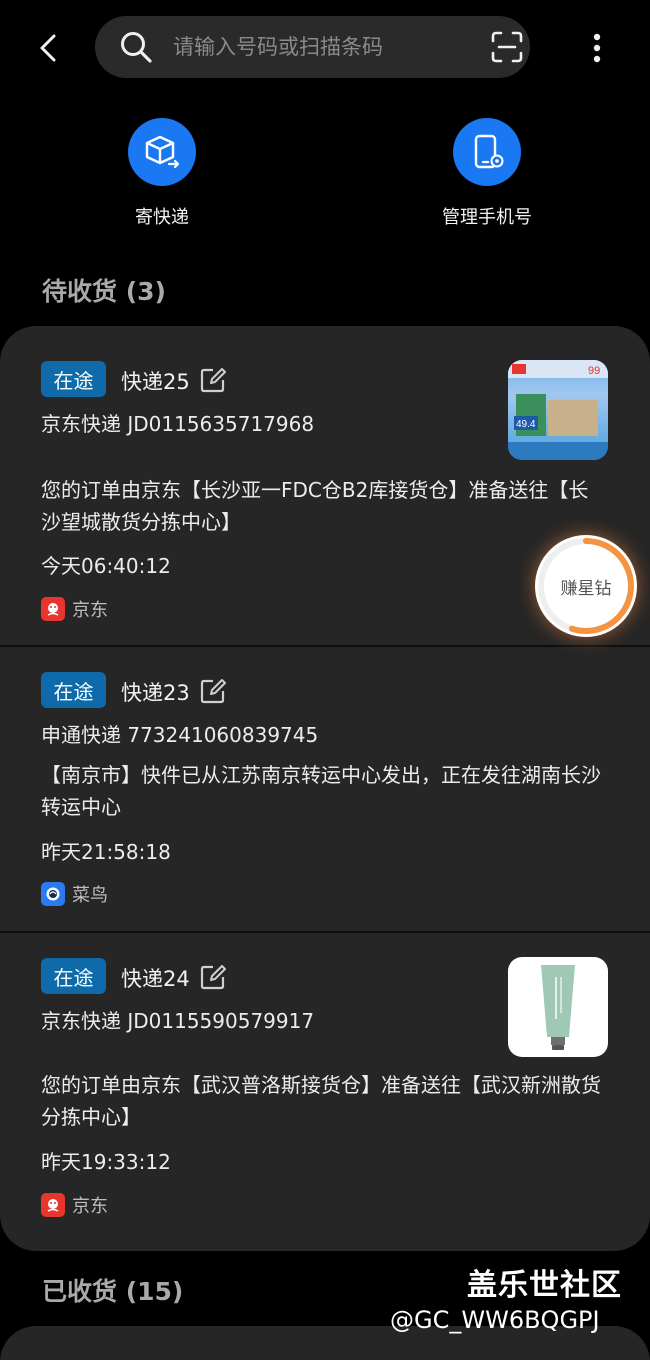 This screenshot has width=650, height=1360. What do you see at coordinates (155, 693) in the screenshot?
I see `package-name: 快递23` at bounding box center [155, 693].